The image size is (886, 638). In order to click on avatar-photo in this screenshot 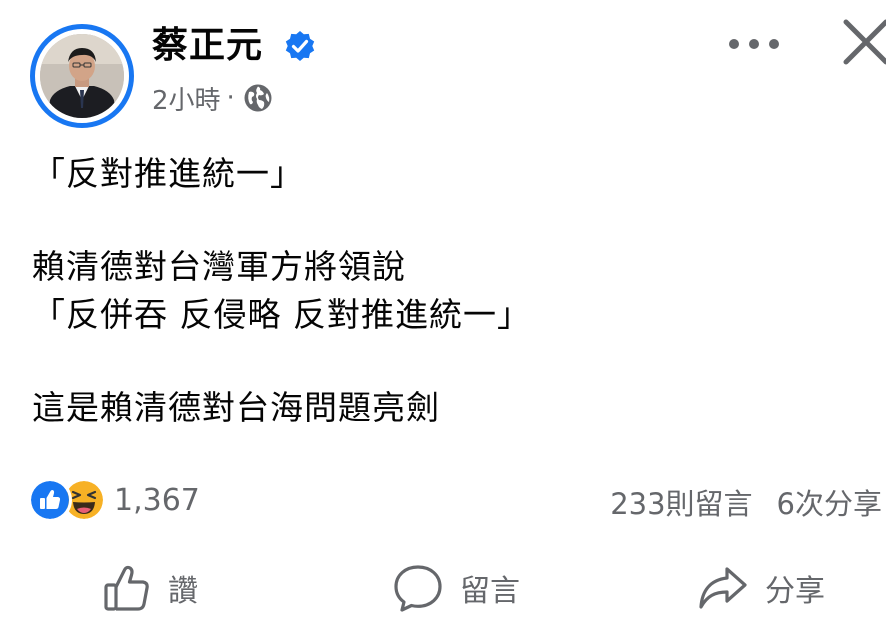, I will do `click(82, 76)`.